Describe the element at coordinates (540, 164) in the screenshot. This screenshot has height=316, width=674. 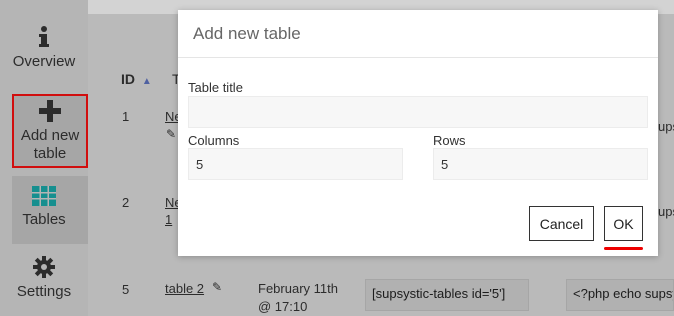
I see `rows-input` at that location.